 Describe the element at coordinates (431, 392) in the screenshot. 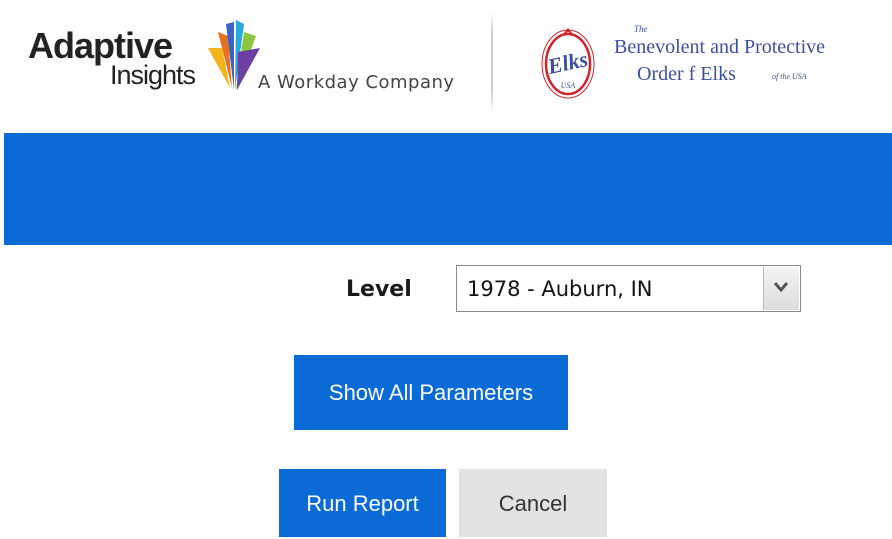

I see `show-all-parameters-button: Show All Parameters` at that location.